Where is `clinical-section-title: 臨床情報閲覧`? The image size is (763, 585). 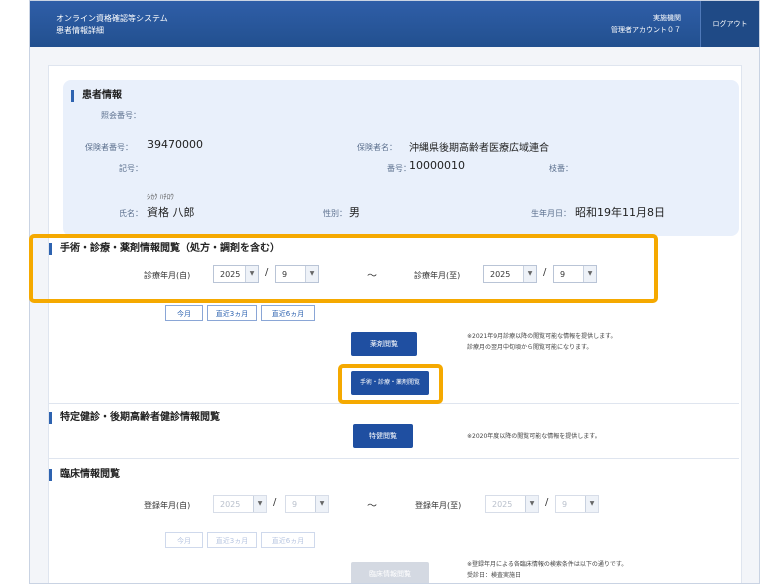
clinical-section-title: 臨床情報閲覧 is located at coordinates (84, 475).